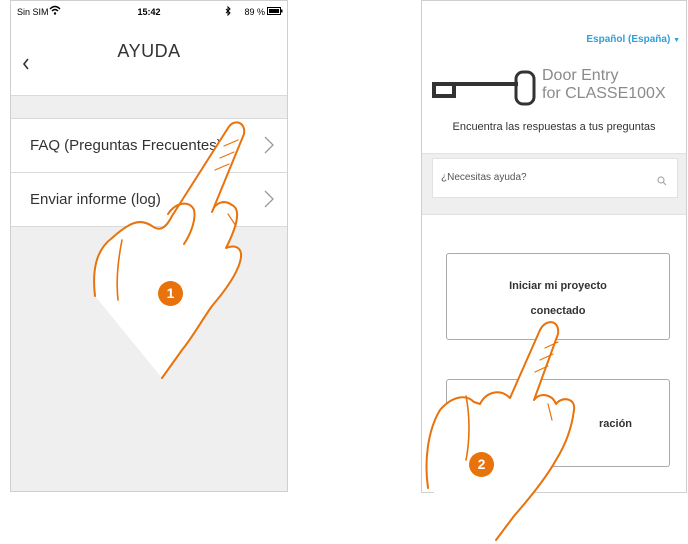  What do you see at coordinates (555, 178) in the screenshot?
I see `search-input: ¿Necesitas ayuda?` at bounding box center [555, 178].